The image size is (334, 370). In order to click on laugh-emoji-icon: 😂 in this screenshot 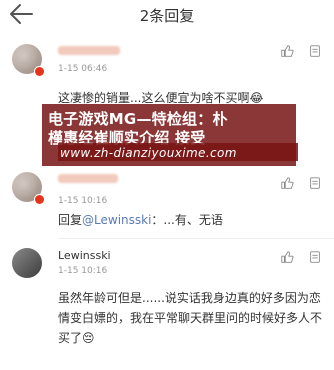, I will do `click(256, 98)`.